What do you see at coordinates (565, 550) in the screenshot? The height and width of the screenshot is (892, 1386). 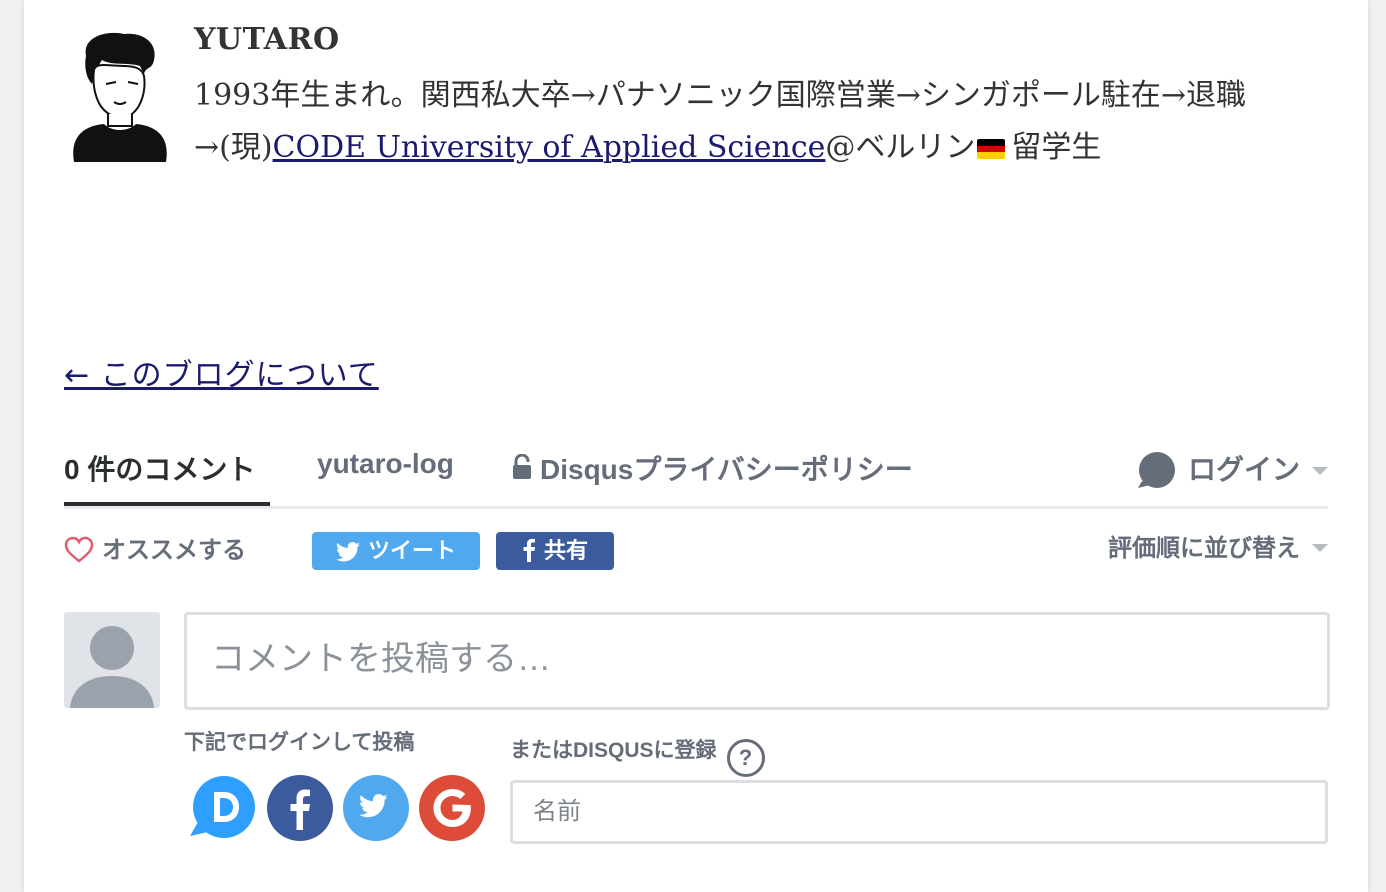 I see `share-label: 共有` at bounding box center [565, 550].